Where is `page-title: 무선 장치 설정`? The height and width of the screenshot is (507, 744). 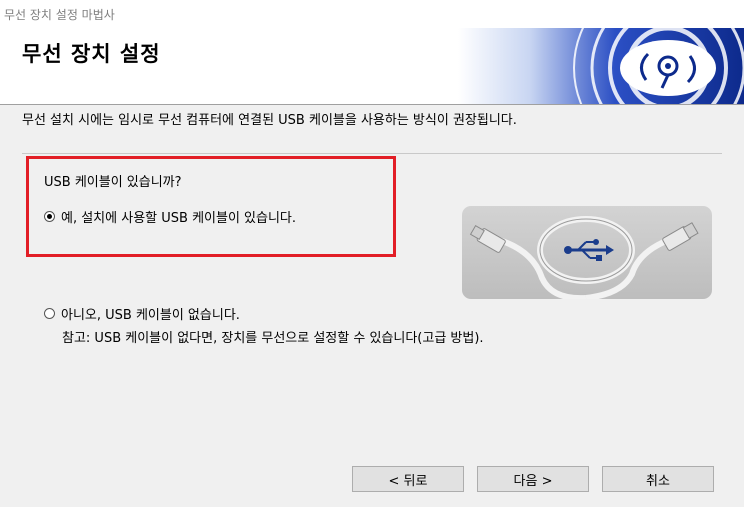
page-title: 무선 장치 설정 is located at coordinates (91, 54).